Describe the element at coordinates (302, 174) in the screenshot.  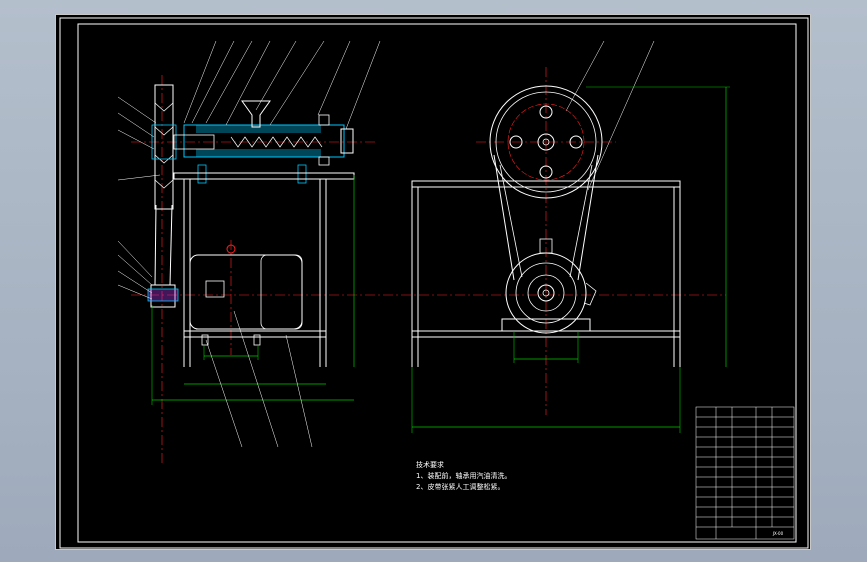
I see `support-leg-right` at that location.